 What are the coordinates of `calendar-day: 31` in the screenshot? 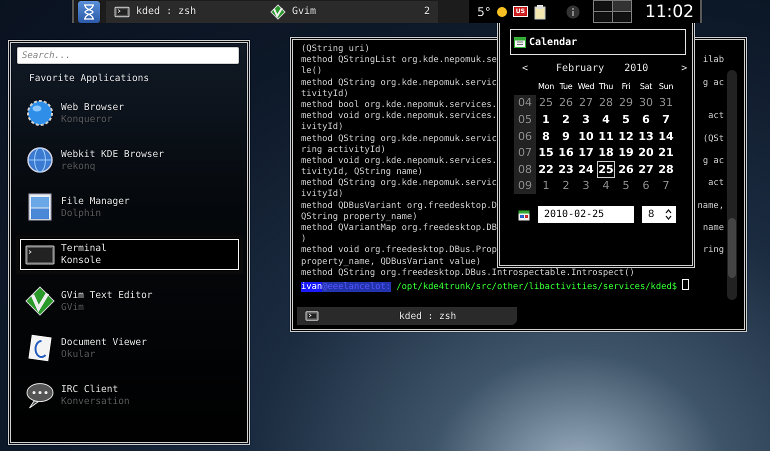 It's located at (666, 102).